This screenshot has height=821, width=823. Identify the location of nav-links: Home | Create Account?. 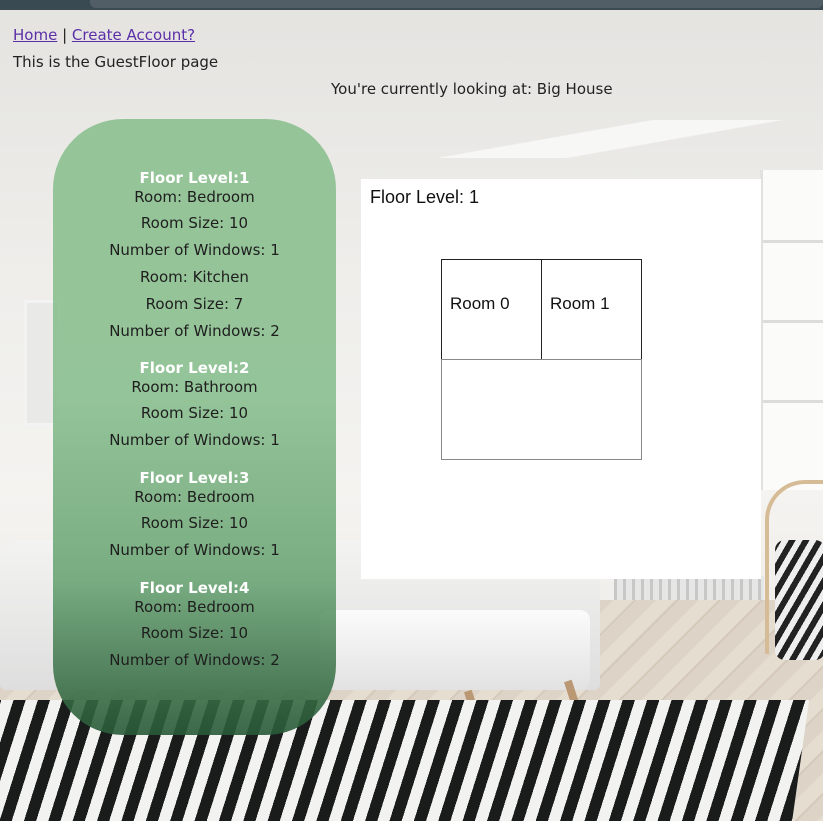
(104, 35).